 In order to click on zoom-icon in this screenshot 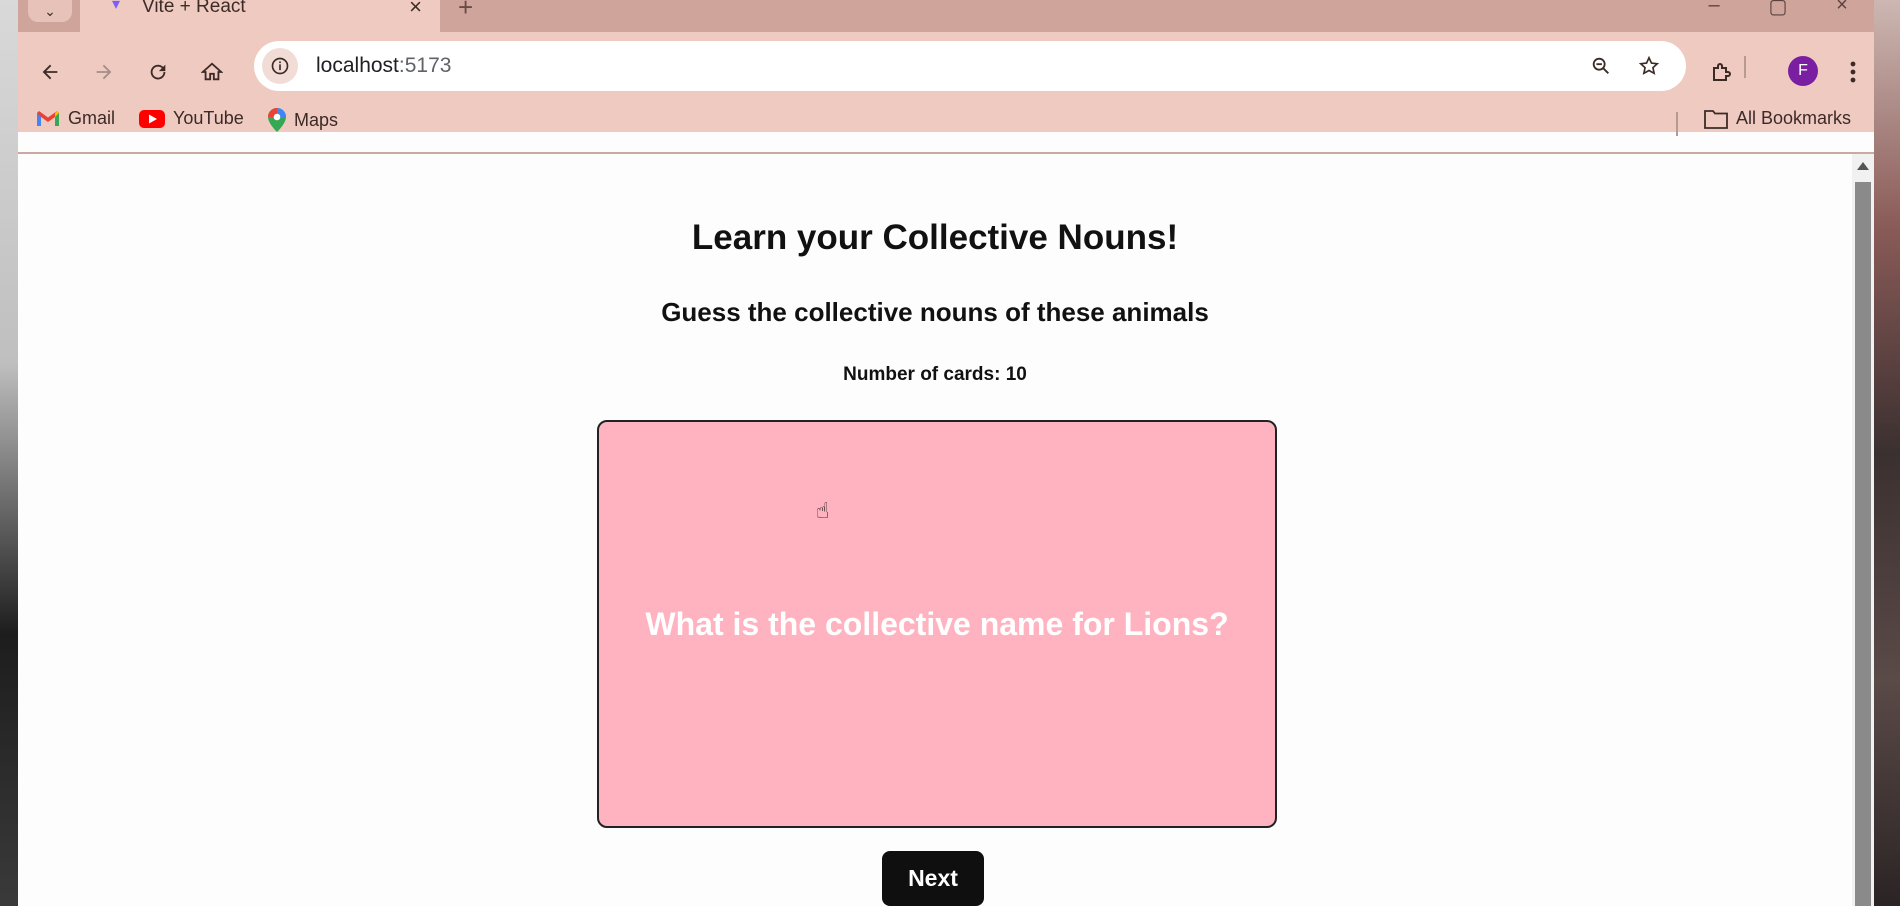, I will do `click(1601, 66)`.